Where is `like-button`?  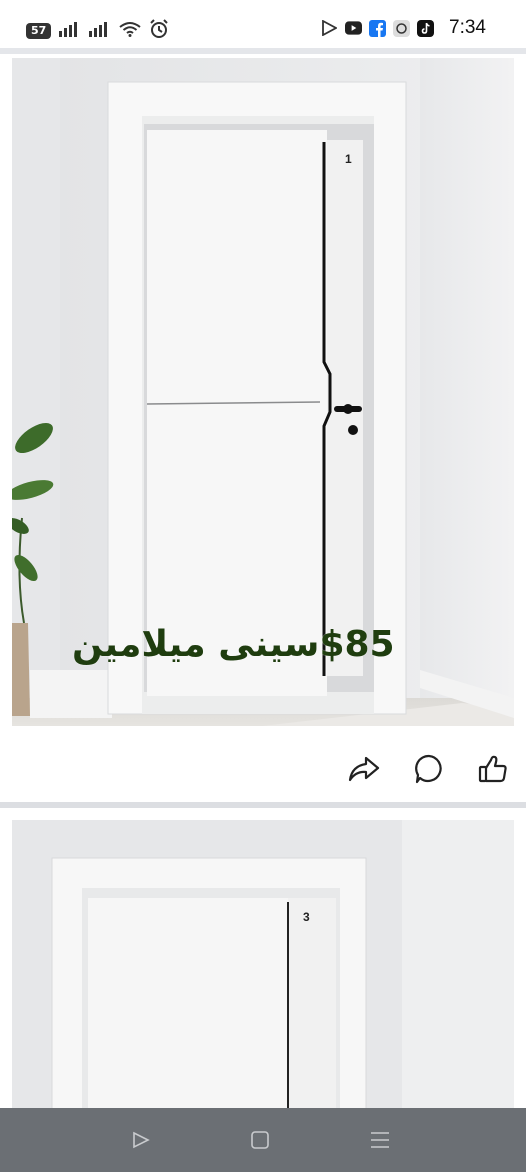 like-button is located at coordinates (493, 769).